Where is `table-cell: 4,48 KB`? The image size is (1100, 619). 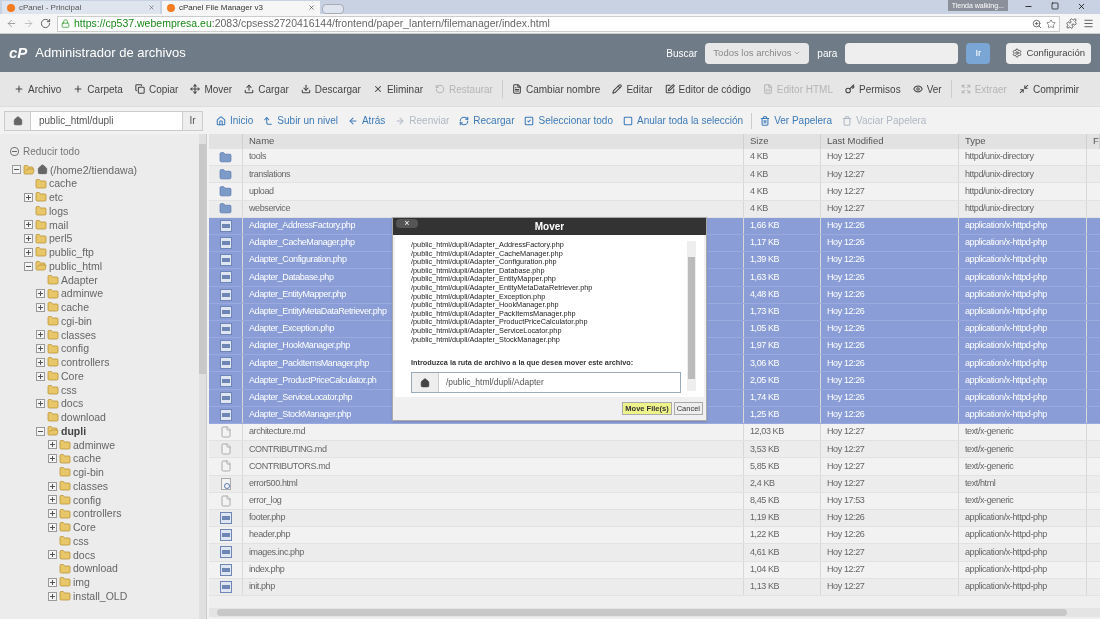
table-cell: 4,48 KB is located at coordinates (782, 294).